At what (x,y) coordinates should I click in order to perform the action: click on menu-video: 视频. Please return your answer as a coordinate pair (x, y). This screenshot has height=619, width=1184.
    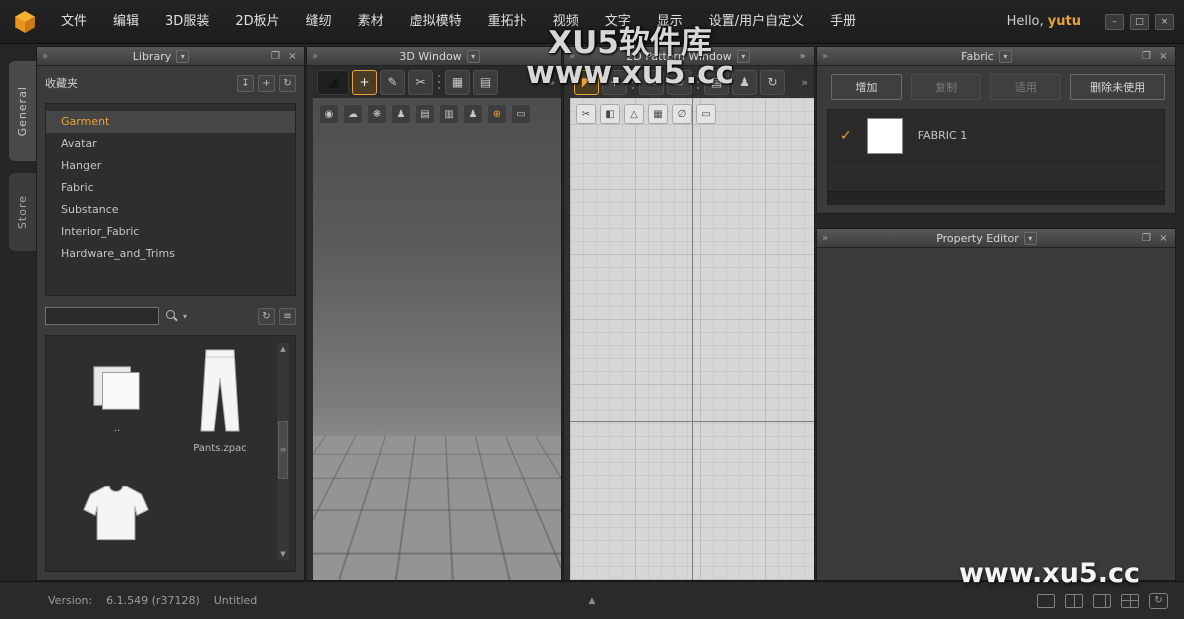
    Looking at the image, I should click on (566, 22).